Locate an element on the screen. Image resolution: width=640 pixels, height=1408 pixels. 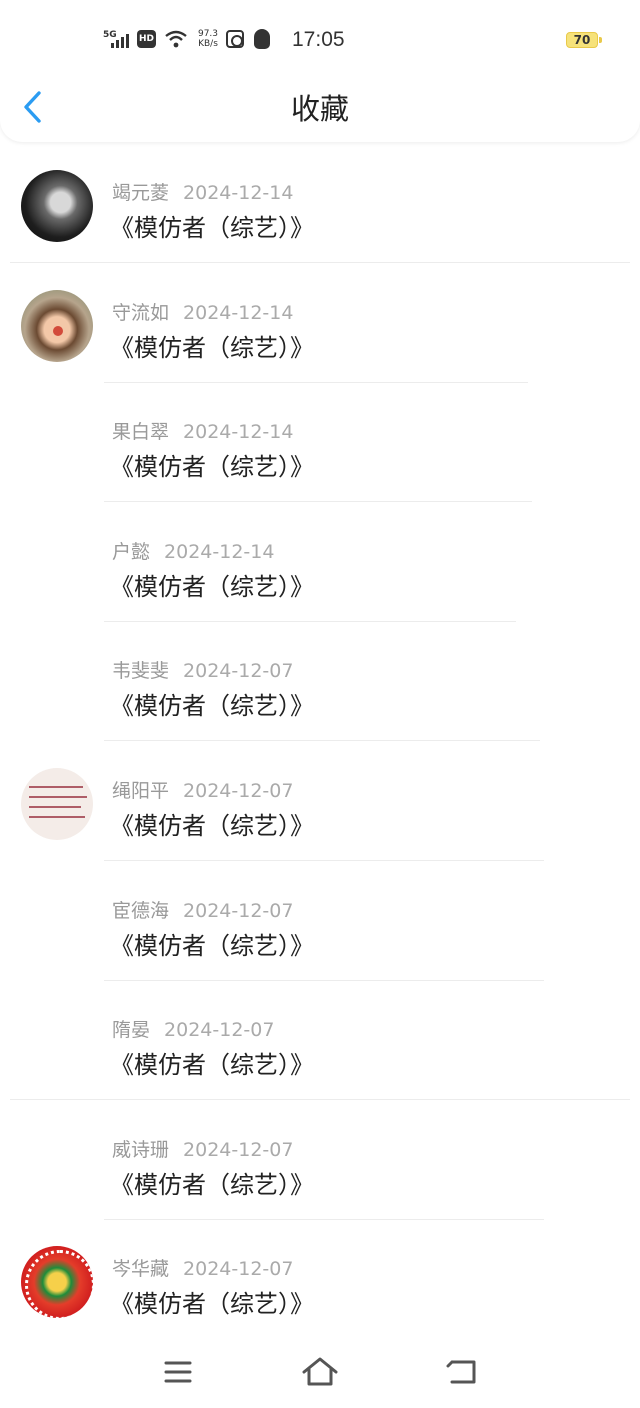
user-name: 户懿 is located at coordinates (131, 551).